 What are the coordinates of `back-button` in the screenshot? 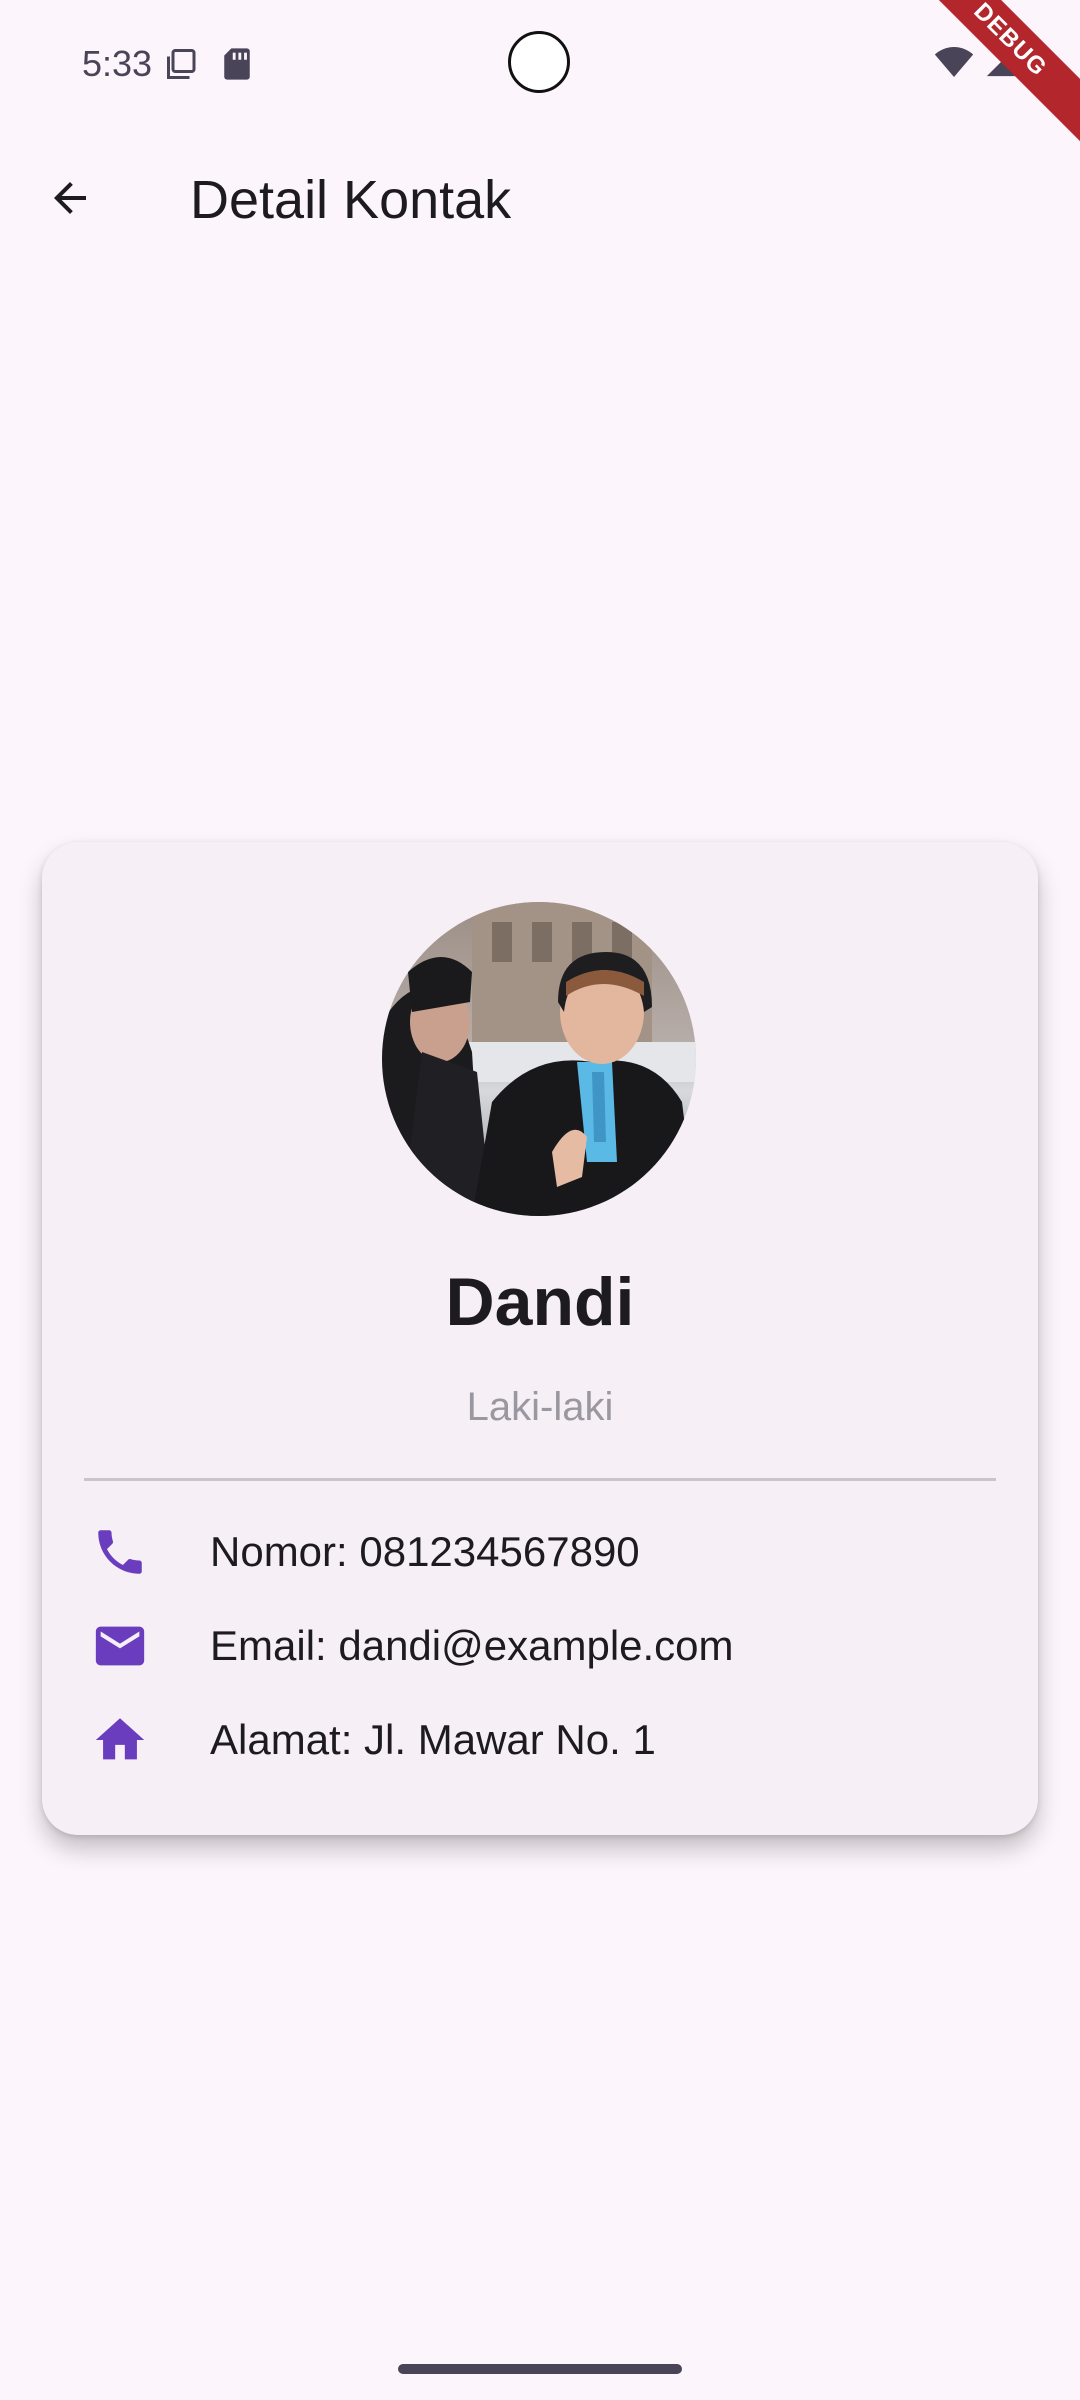 It's located at (70, 200).